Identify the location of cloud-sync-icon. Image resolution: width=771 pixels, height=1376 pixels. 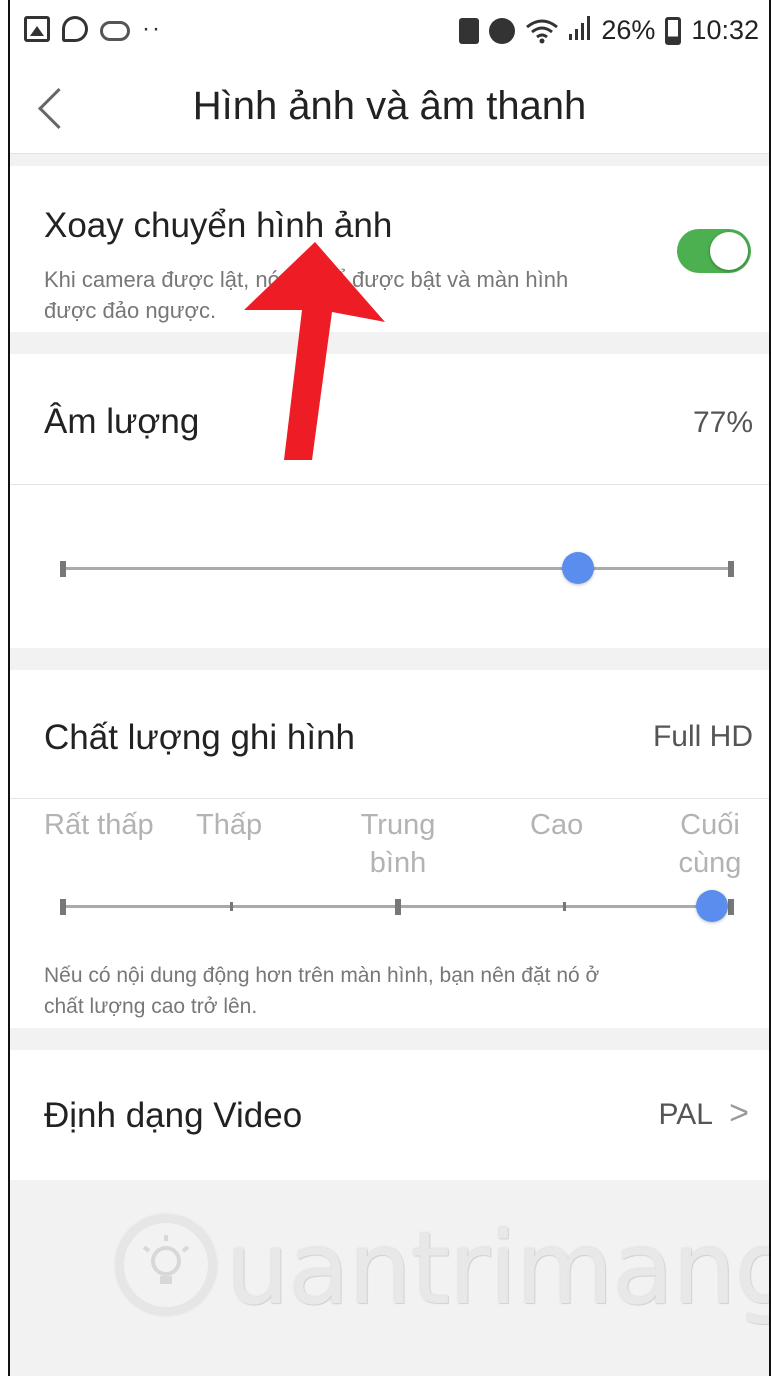
(115, 31).